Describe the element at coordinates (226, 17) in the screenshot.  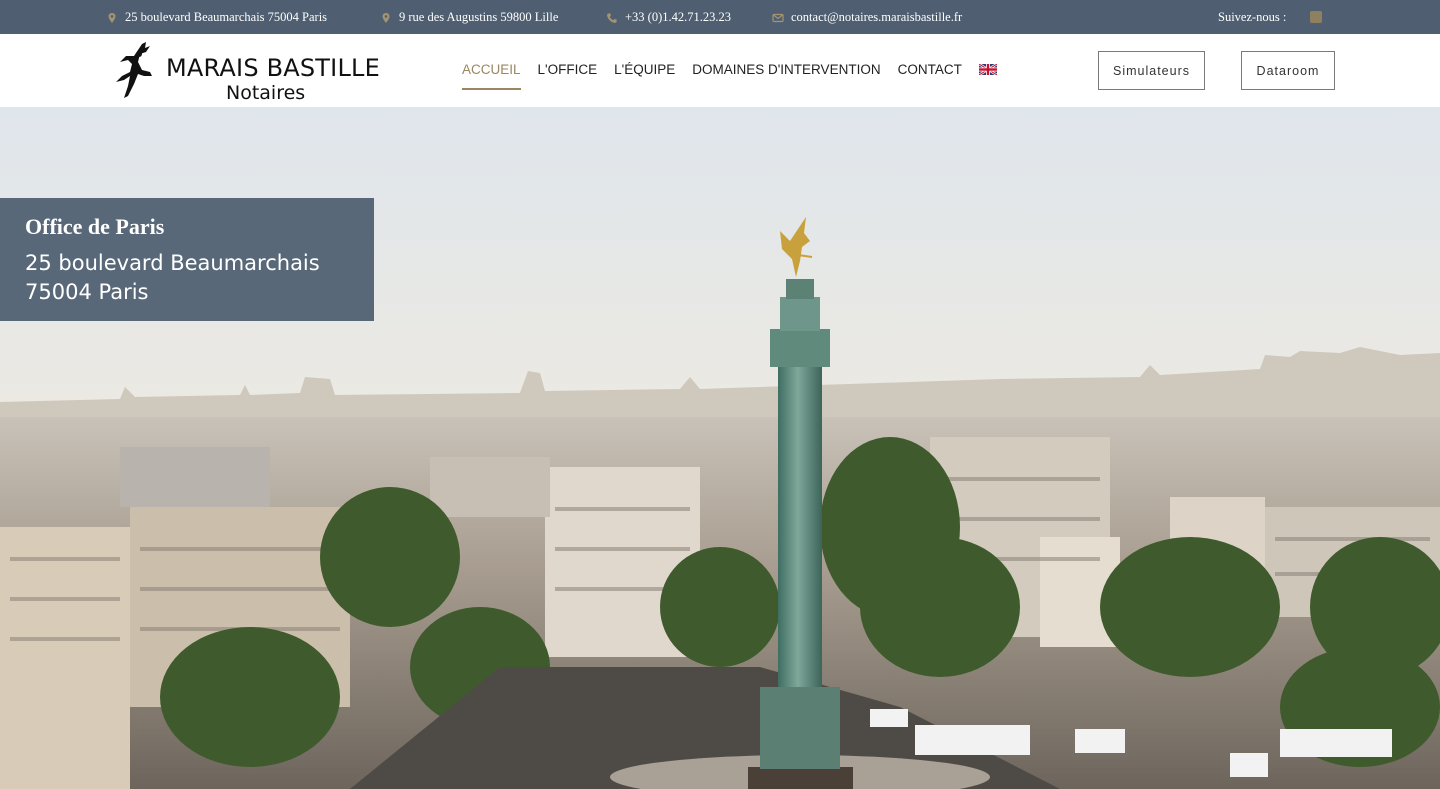
I see `address-paris-text: 25 boulevard Beaumarchais 75004 Paris` at that location.